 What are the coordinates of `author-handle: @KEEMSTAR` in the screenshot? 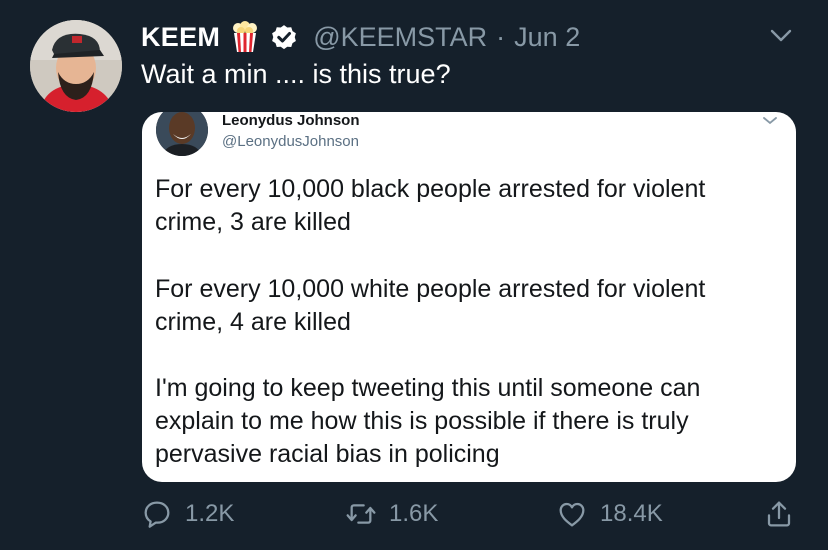 It's located at (400, 37).